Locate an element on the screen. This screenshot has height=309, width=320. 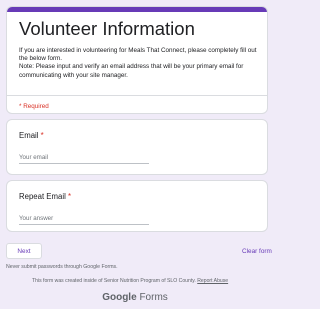
google-forms-logo: Google Forms is located at coordinates (135, 297).